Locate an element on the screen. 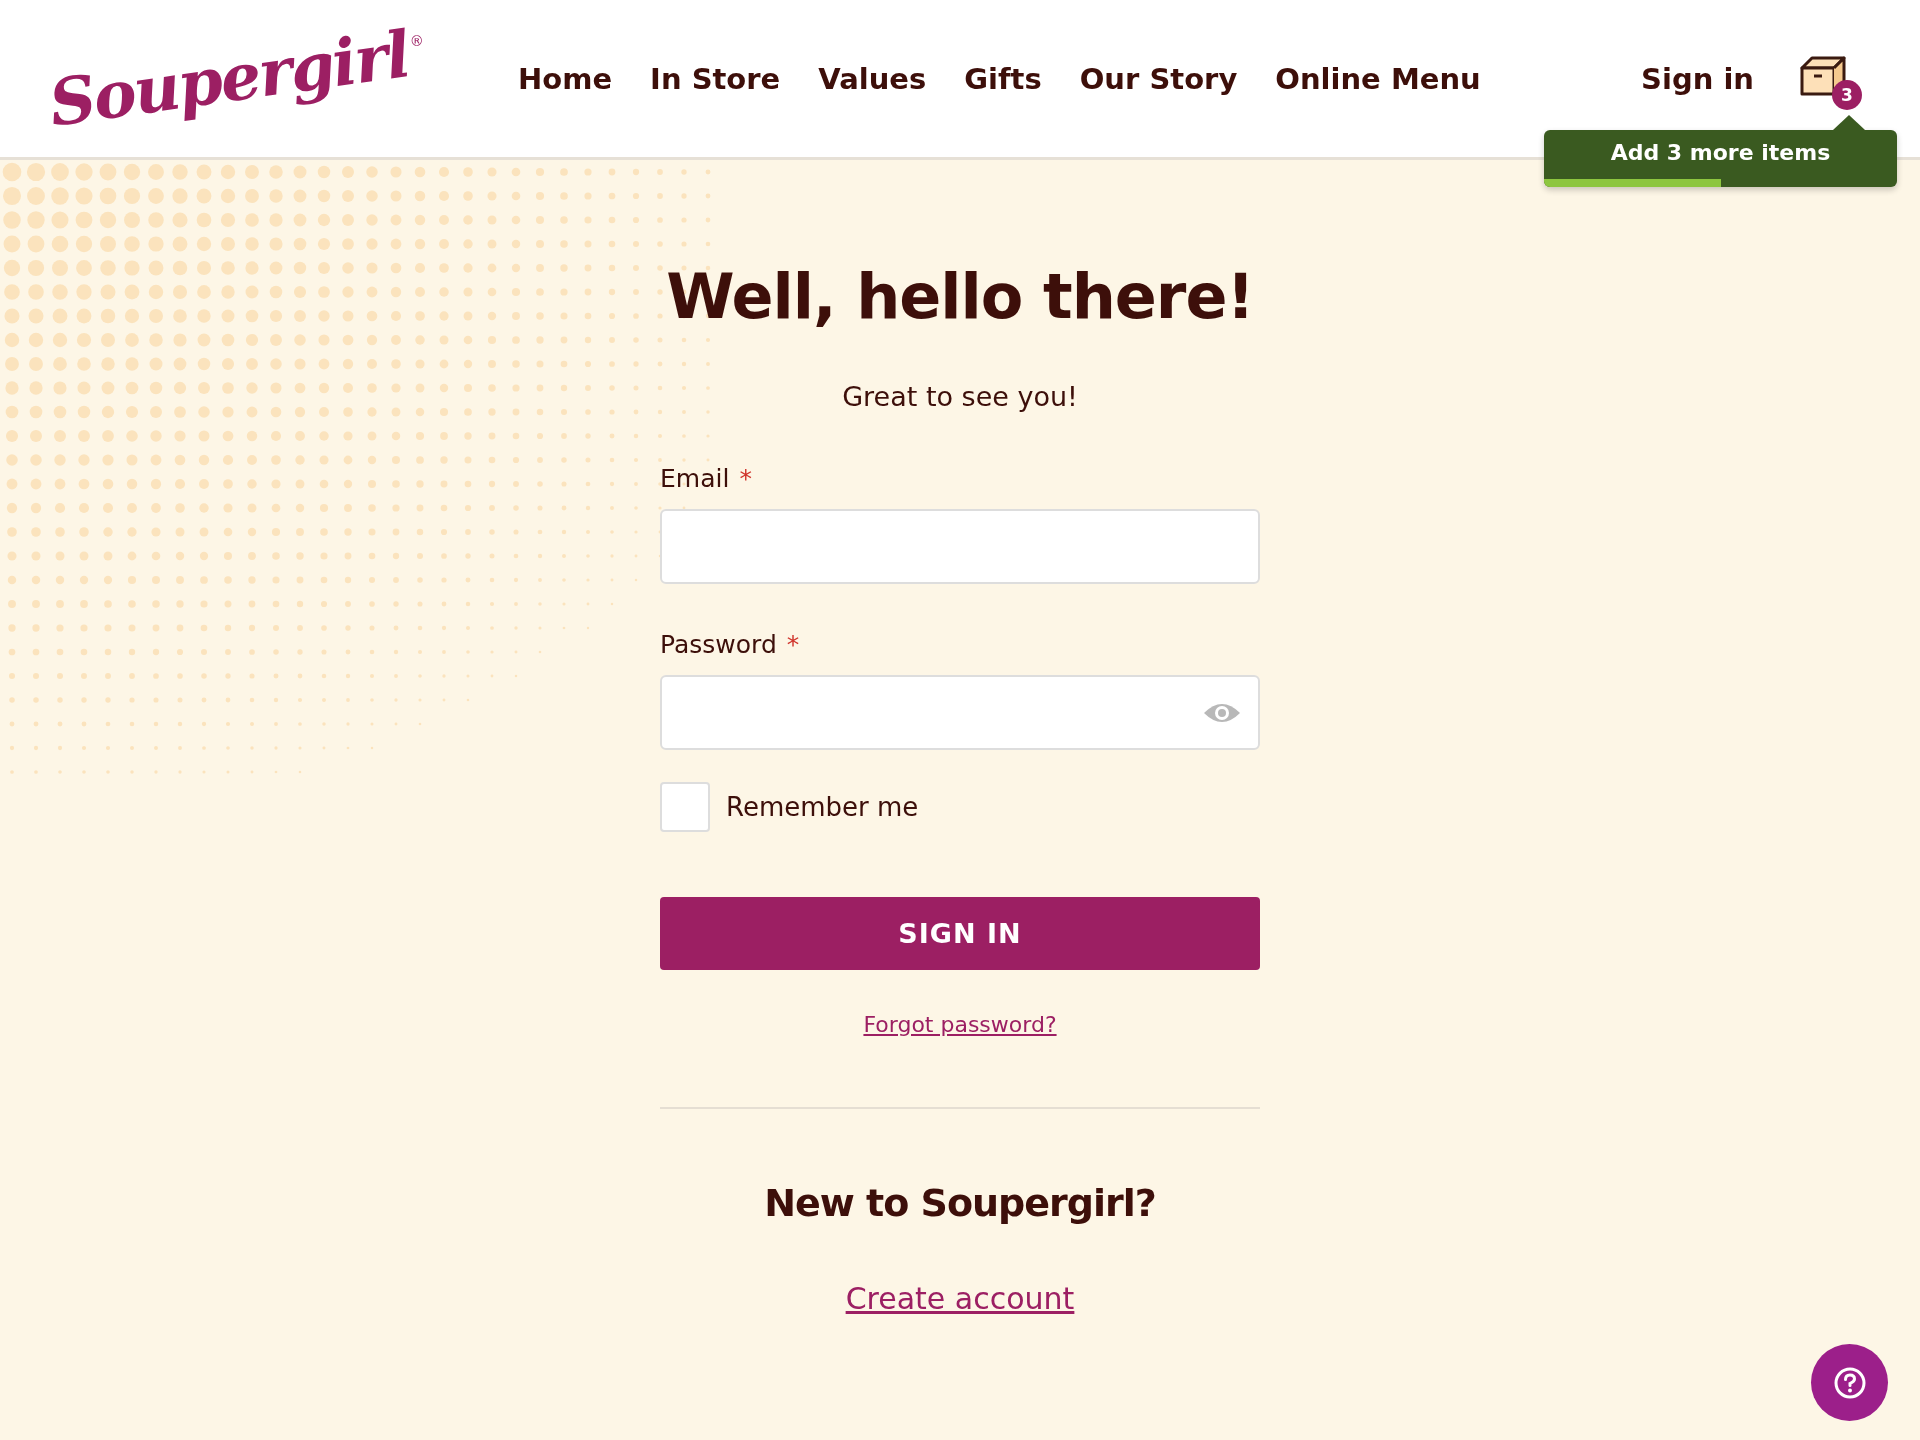 The width and height of the screenshot is (1920, 1440). remember-checkbox is located at coordinates (685, 807).